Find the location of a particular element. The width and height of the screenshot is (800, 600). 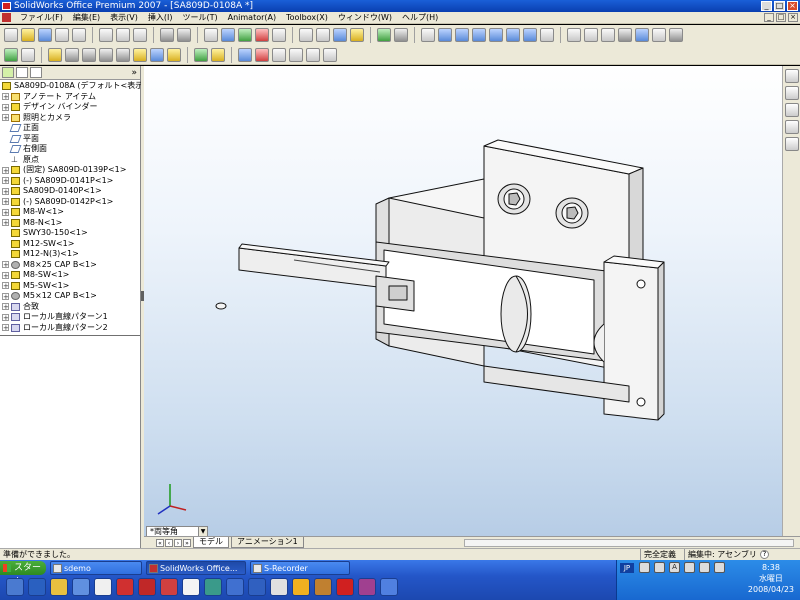

tree-item: + (固定) SA809D-0139P<1> is located at coordinates (70, 170).